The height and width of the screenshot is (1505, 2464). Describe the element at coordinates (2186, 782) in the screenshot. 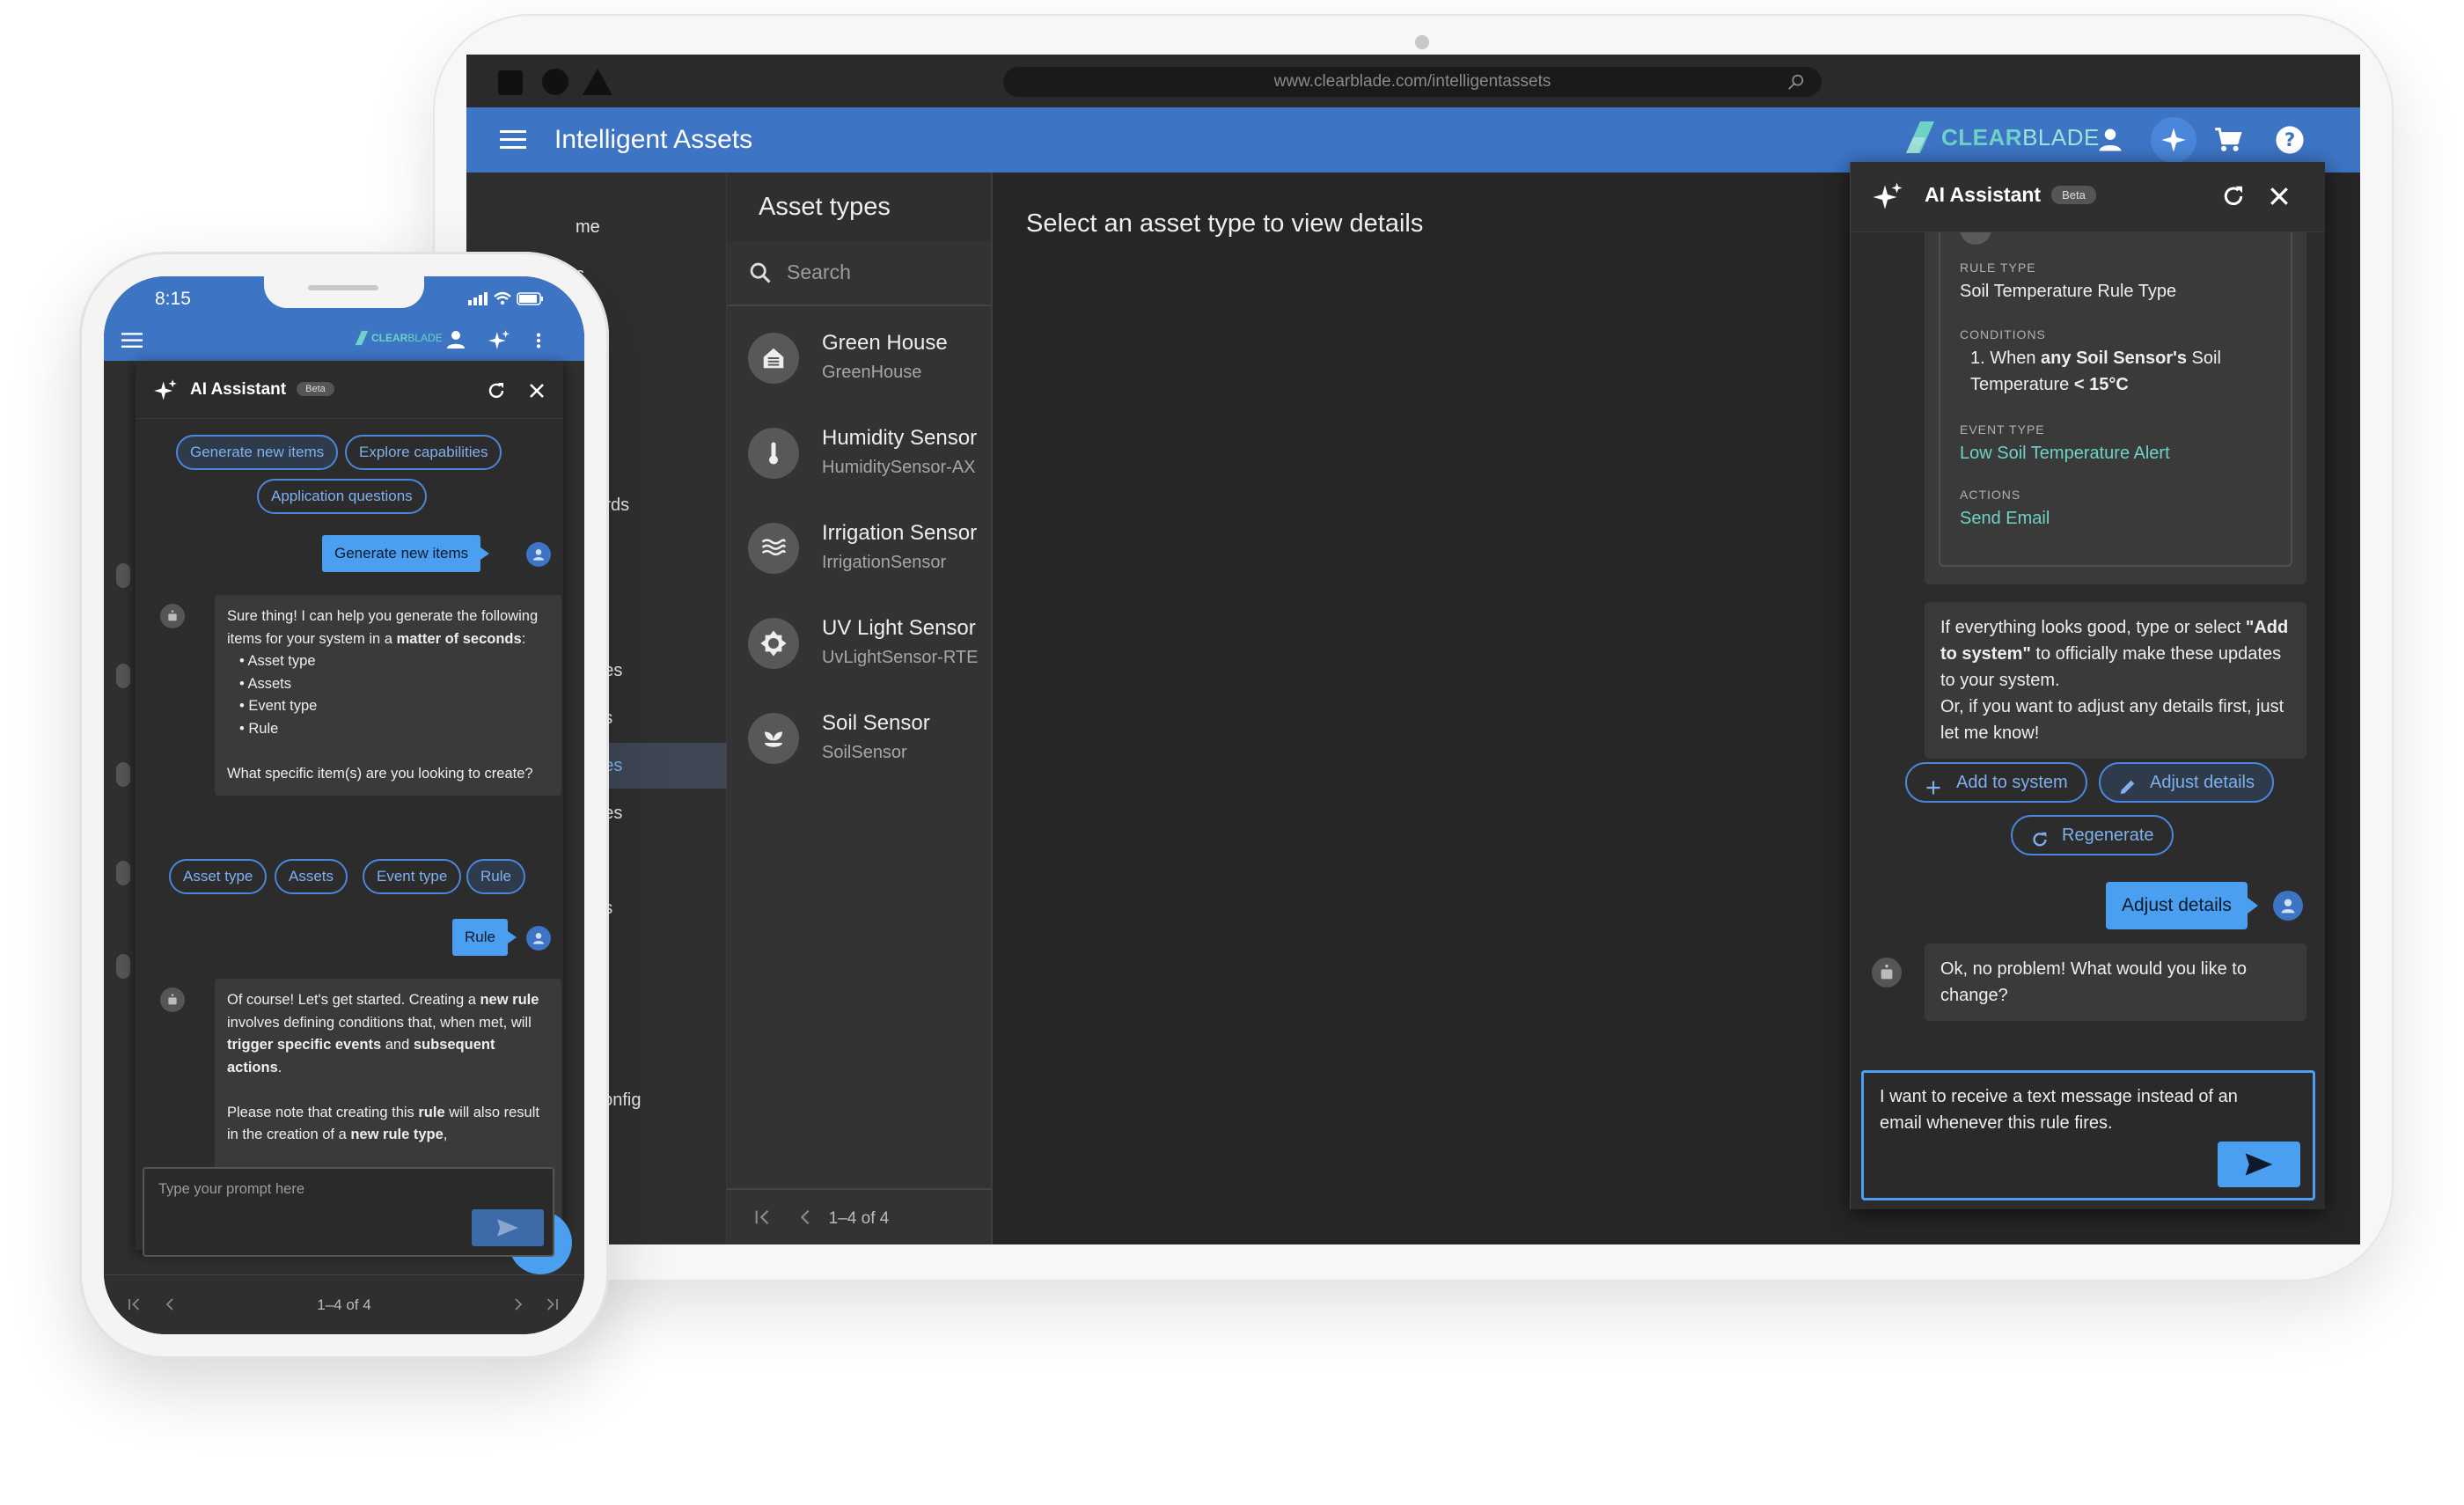

I see `adjust-details-button: Adjust details` at that location.